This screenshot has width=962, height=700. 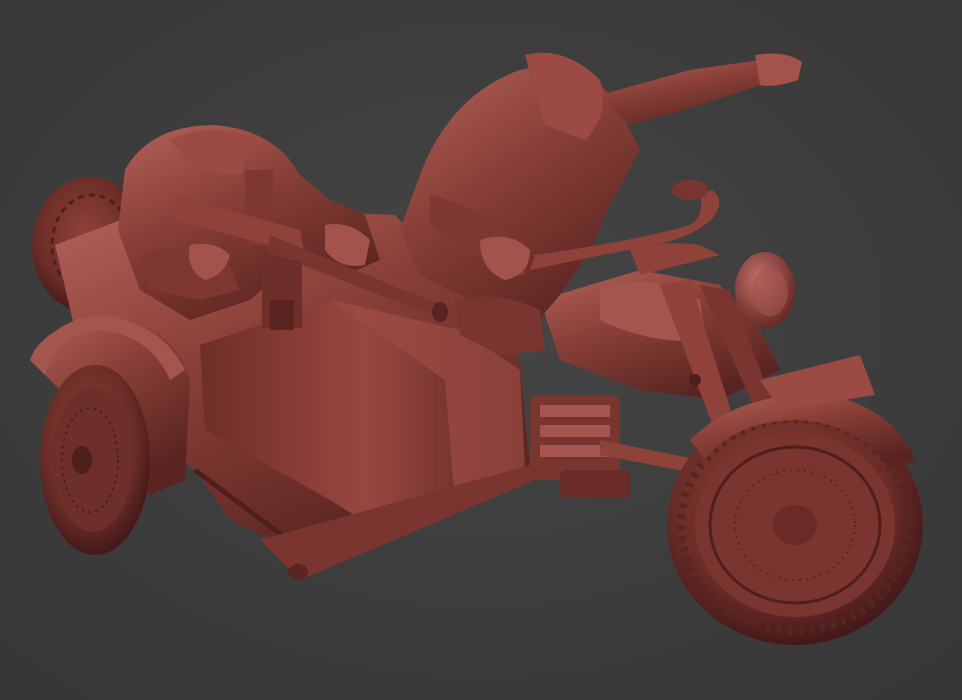 I want to click on headlamp, so click(x=765, y=290).